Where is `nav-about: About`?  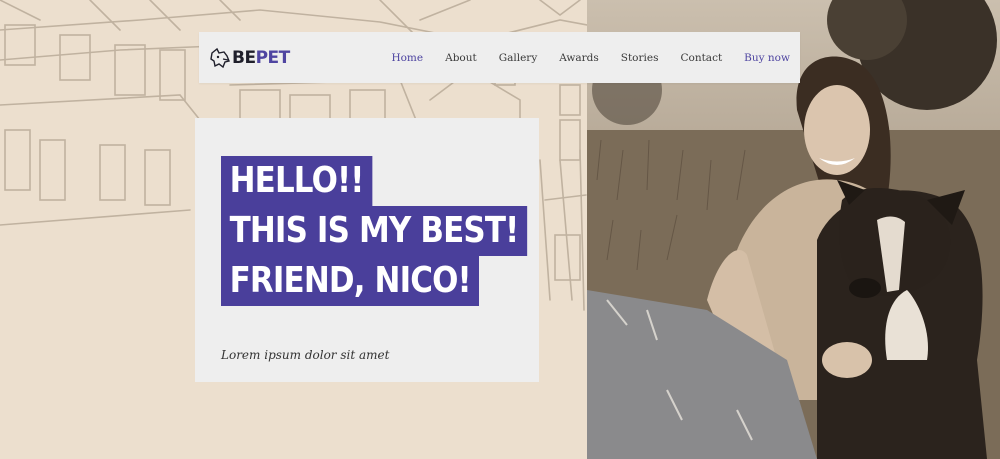
nav-about: About is located at coordinates (461, 58).